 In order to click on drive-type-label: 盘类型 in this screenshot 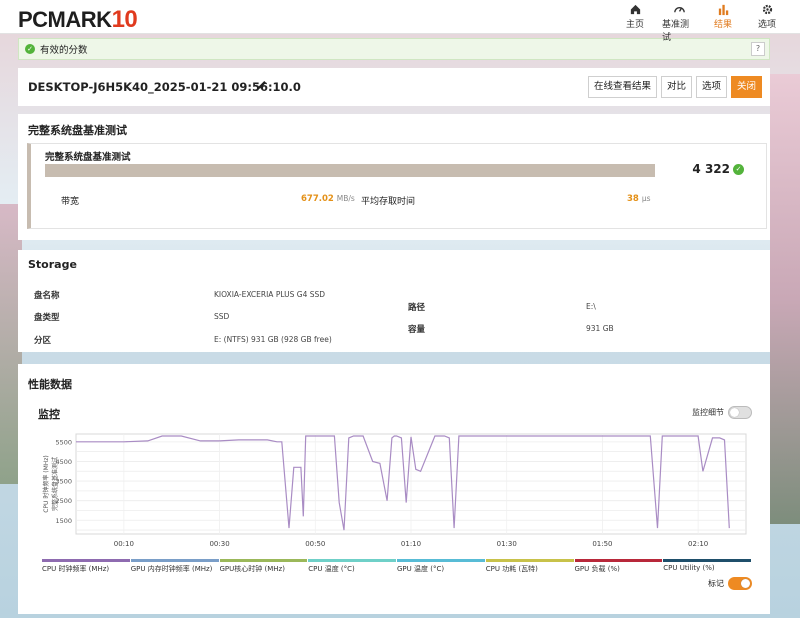, I will do `click(47, 318)`.